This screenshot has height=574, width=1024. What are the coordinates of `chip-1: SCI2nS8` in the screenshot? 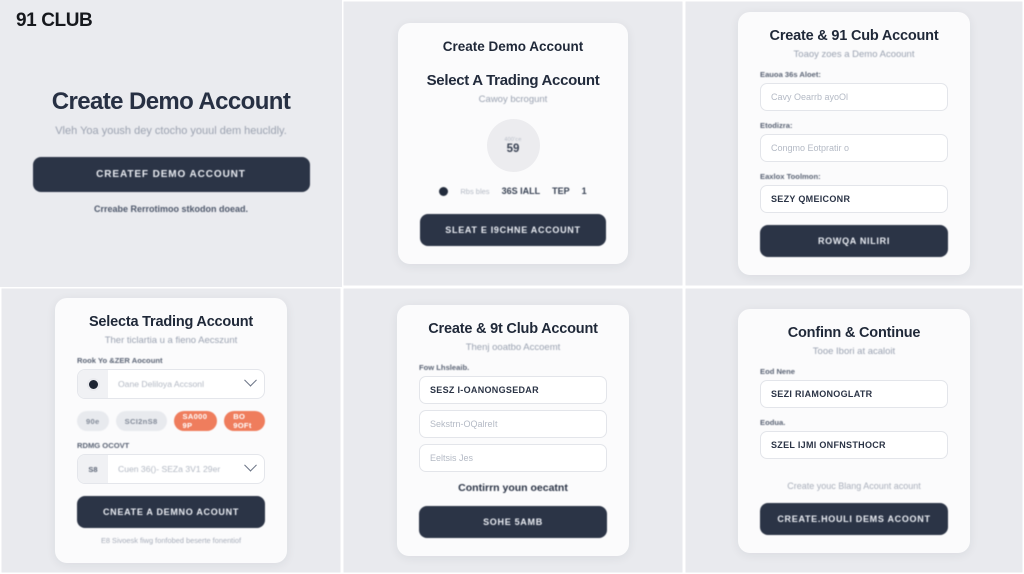 It's located at (141, 421).